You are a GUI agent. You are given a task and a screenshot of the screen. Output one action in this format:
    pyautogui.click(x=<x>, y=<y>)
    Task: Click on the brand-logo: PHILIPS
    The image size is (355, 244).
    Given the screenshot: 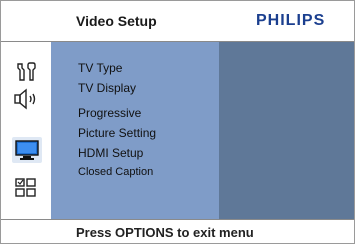 What is the action you would take?
    pyautogui.click(x=291, y=20)
    